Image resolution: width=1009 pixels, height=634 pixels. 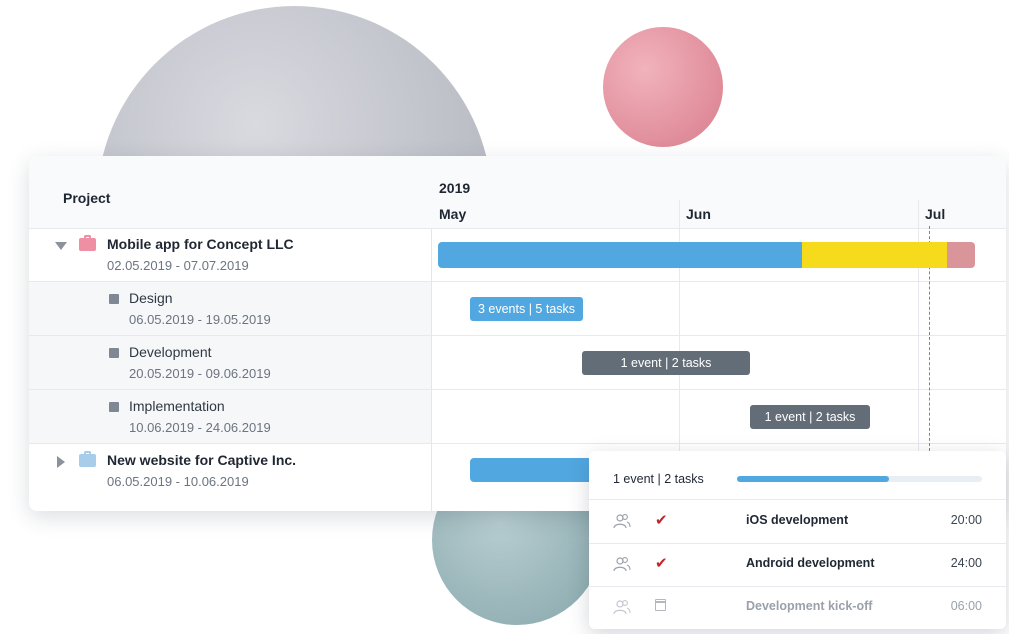 I want to click on month-label-jun: Jun, so click(x=698, y=214).